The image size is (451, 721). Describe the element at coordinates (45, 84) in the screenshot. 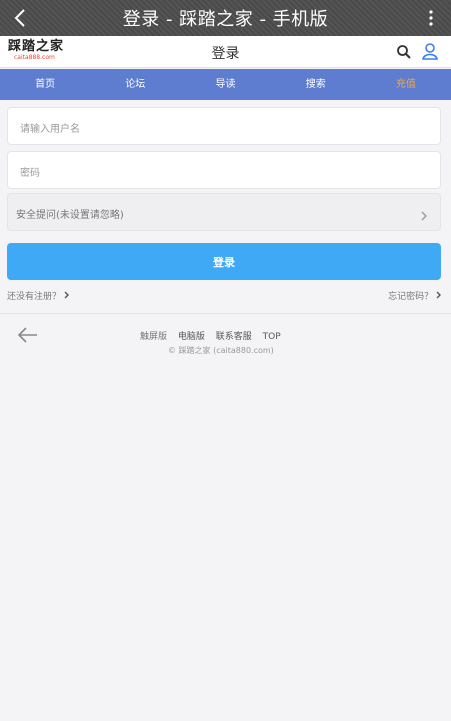

I see `nav-item-home: 首页` at that location.